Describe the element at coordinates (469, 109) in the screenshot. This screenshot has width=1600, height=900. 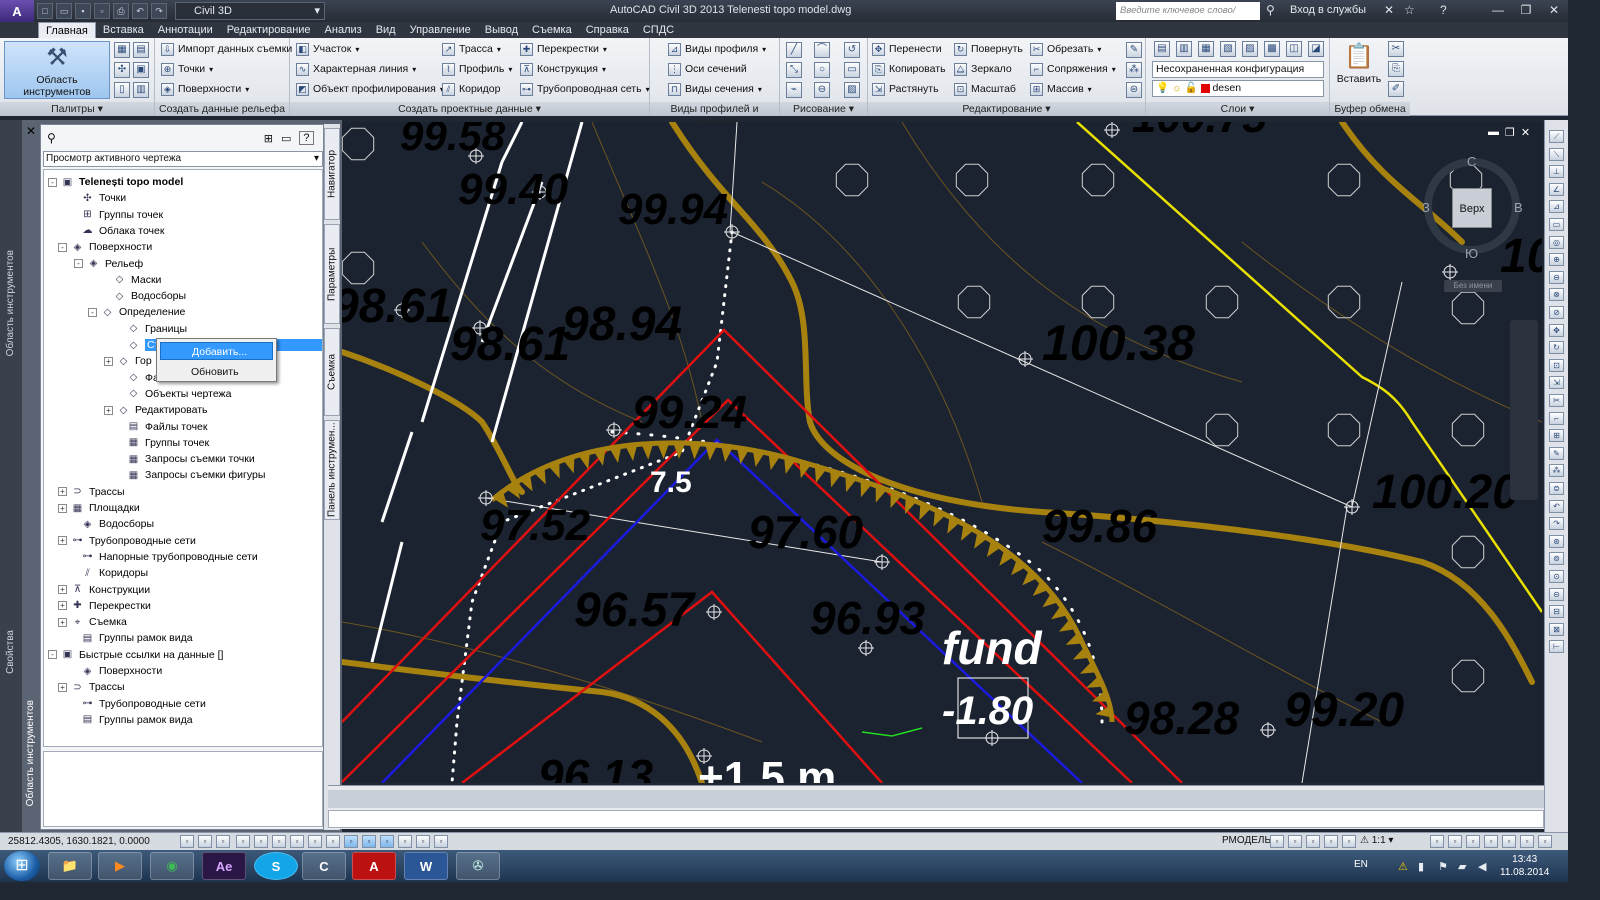
I see `panel-design-title: Создать проектные данные ▾` at that location.